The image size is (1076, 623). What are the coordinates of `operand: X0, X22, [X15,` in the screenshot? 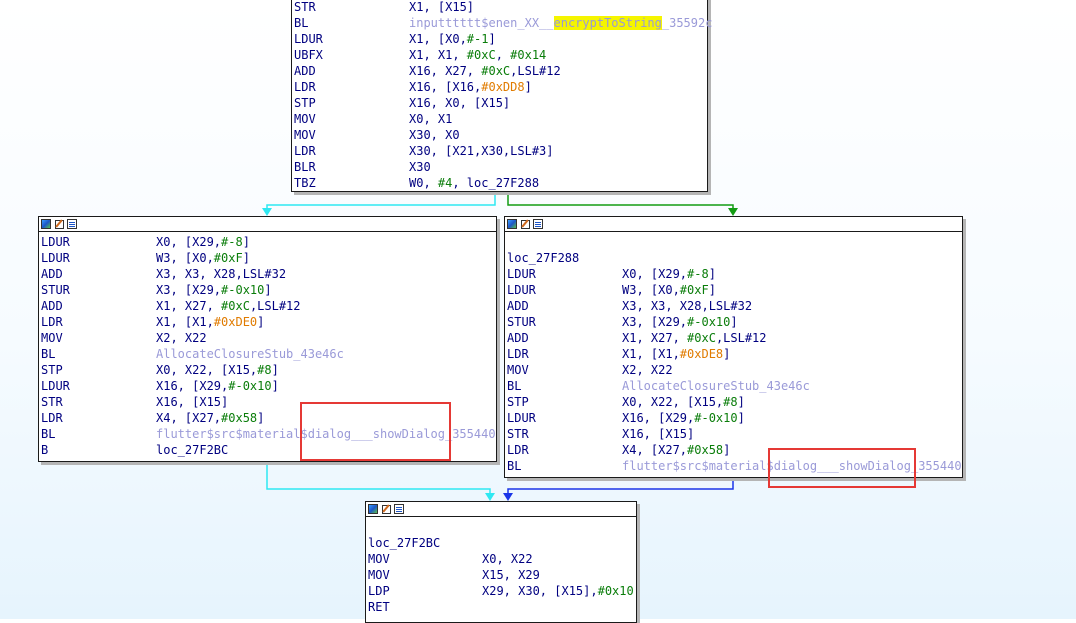 It's located at (673, 402).